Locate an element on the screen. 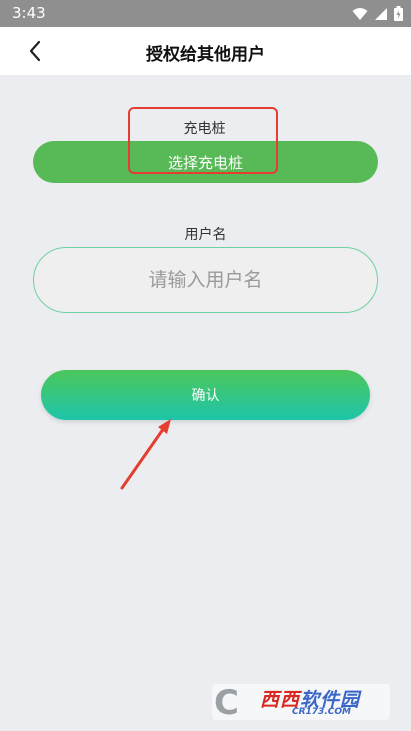 The width and height of the screenshot is (411, 731). annotation-arrow-icon is located at coordinates (145, 454).